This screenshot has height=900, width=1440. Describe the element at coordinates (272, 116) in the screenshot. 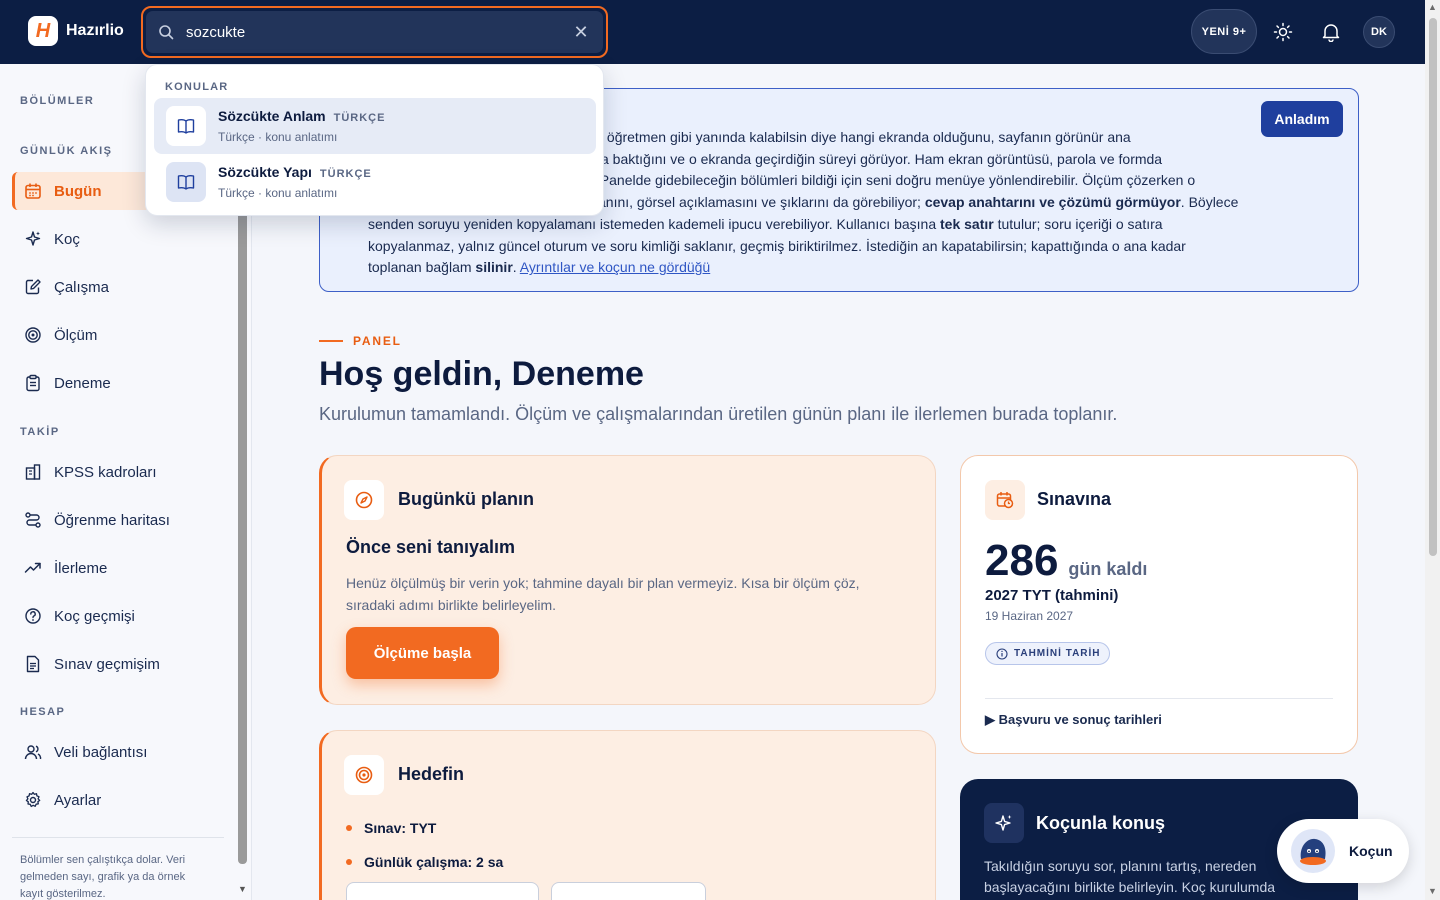

I see `result-title: Sözcükte Anlam` at that location.